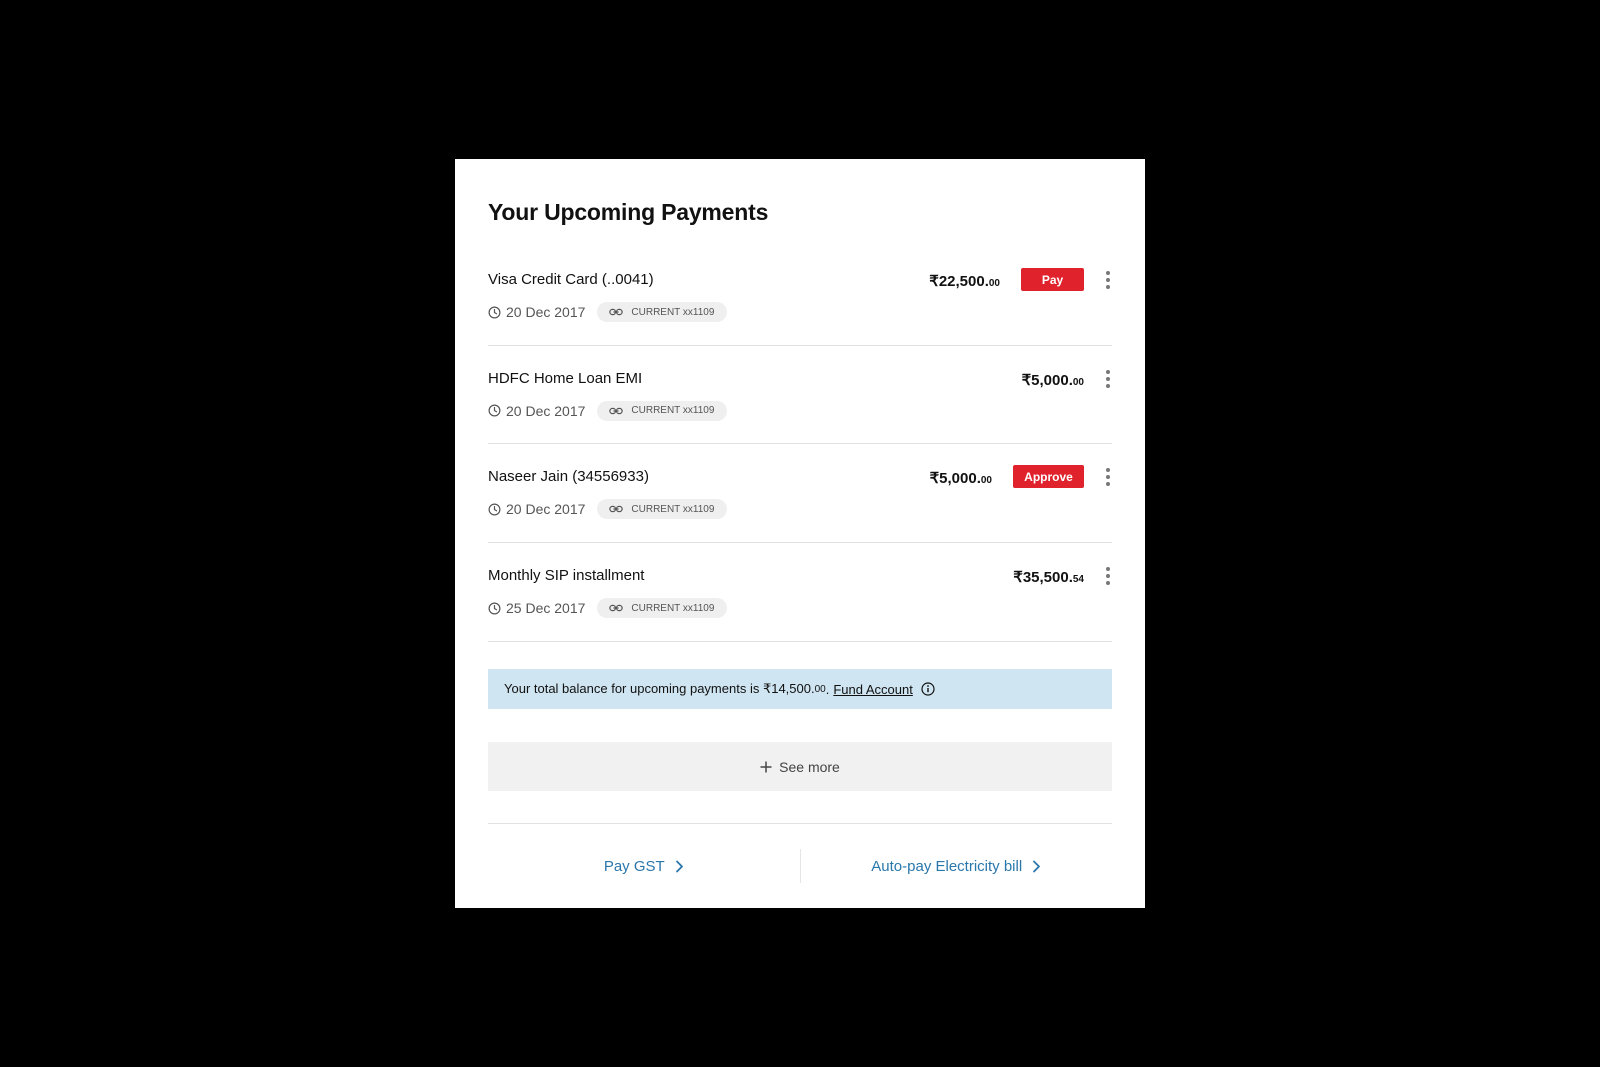 This screenshot has width=1600, height=1067. I want to click on balance-decimal: 00, so click(820, 689).